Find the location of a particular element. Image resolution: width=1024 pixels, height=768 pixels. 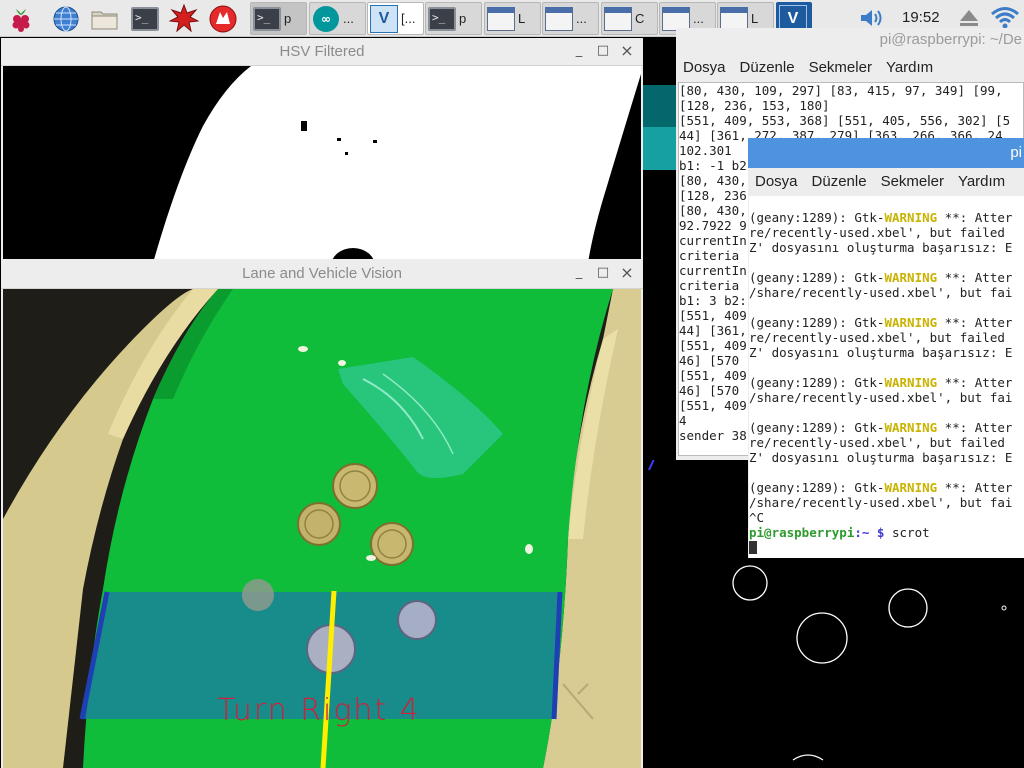

taskbar-window-terminal-2: >_ p is located at coordinates (453, 18).